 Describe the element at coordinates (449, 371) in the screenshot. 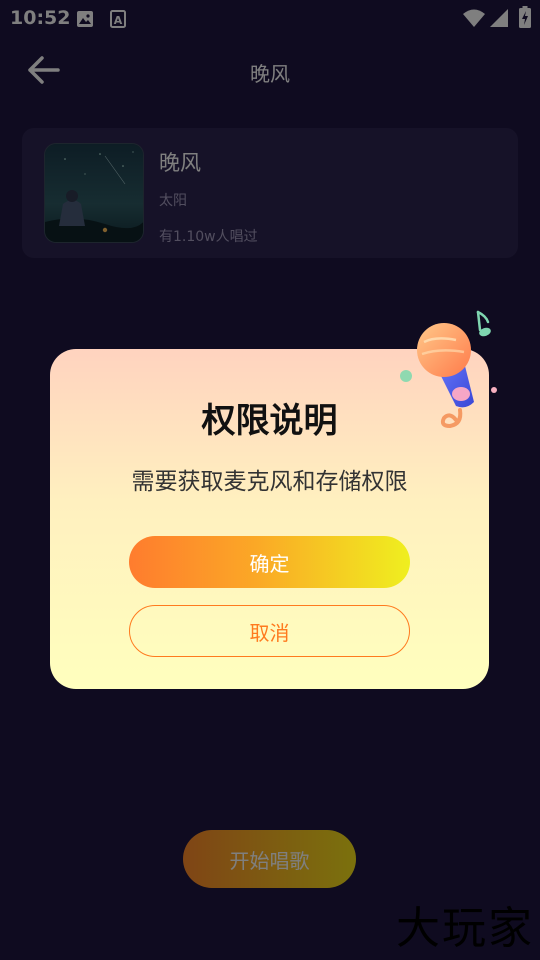

I see `microphone-icon` at that location.